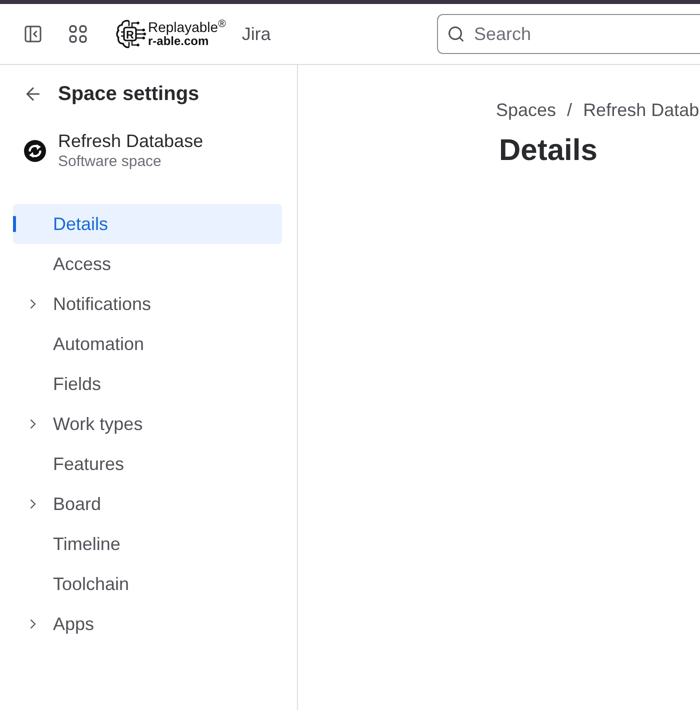 The height and width of the screenshot is (710, 700). I want to click on logo-name: Replayable$^{®}$, so click(187, 27).